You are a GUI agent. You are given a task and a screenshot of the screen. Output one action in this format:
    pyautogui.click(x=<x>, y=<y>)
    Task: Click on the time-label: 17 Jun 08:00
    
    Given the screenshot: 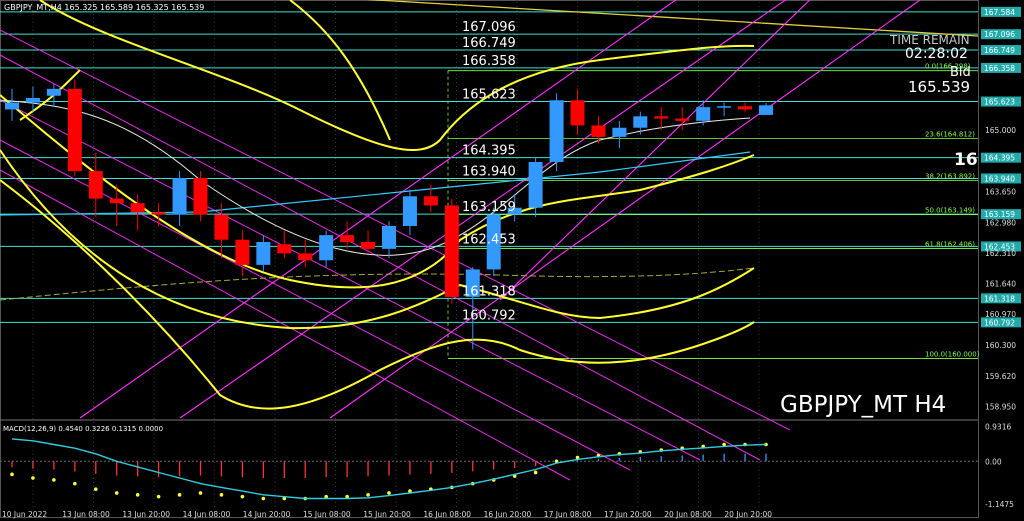 What is the action you would take?
    pyautogui.click(x=568, y=514)
    